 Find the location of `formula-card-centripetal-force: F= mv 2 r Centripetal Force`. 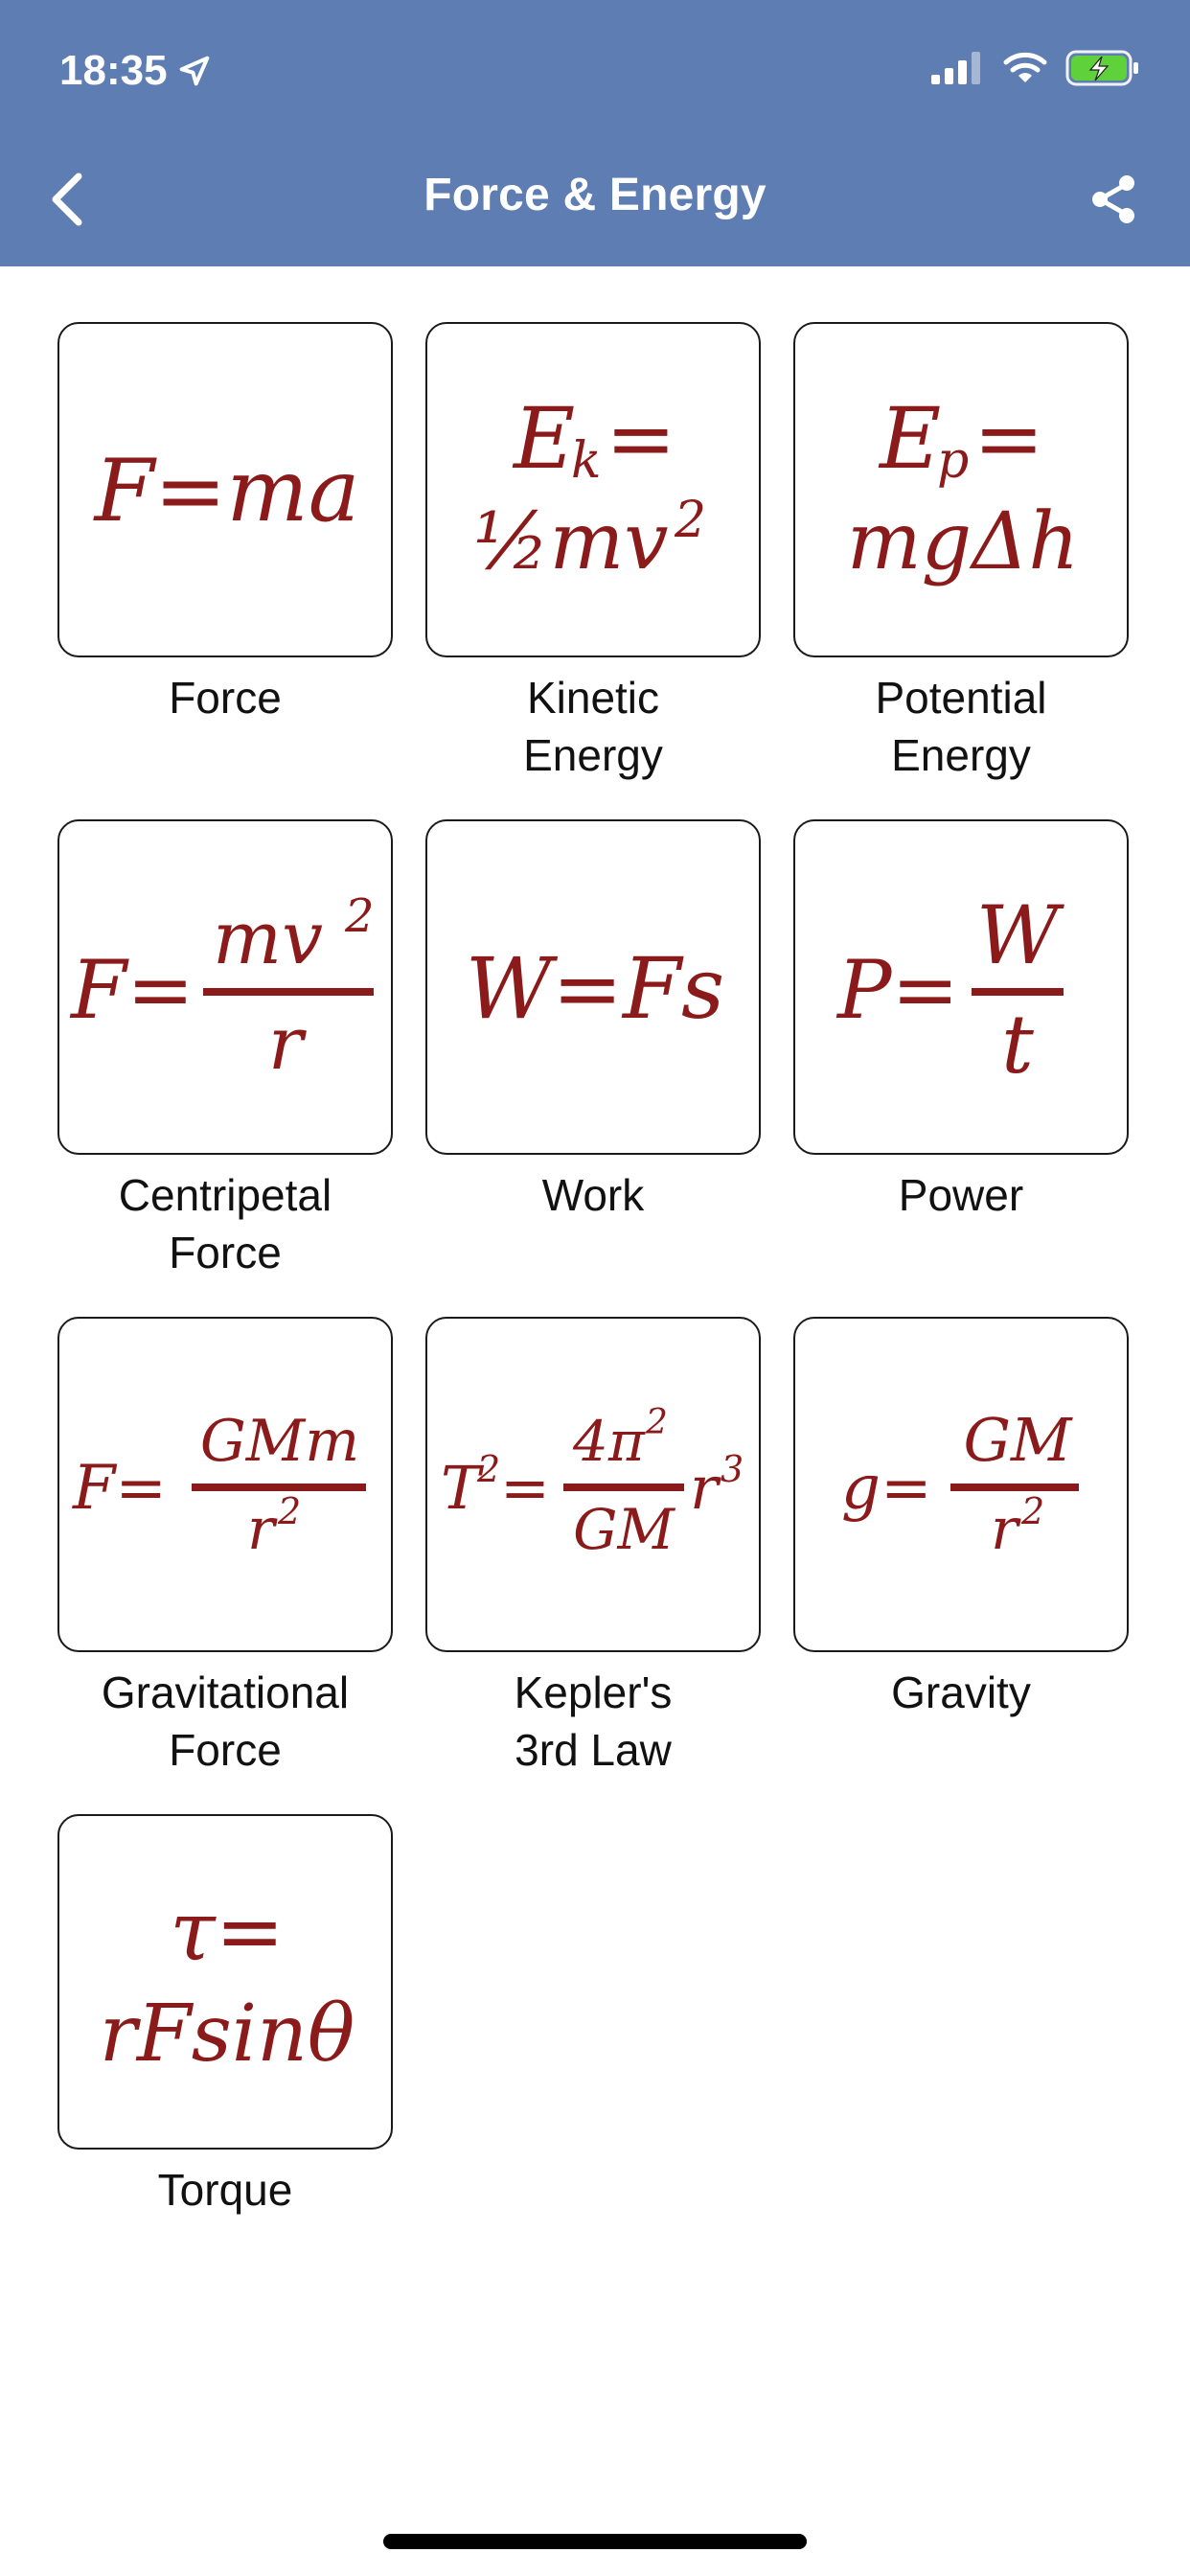

formula-card-centripetal-force: F= mv 2 r Centripetal Force is located at coordinates (227, 1050).